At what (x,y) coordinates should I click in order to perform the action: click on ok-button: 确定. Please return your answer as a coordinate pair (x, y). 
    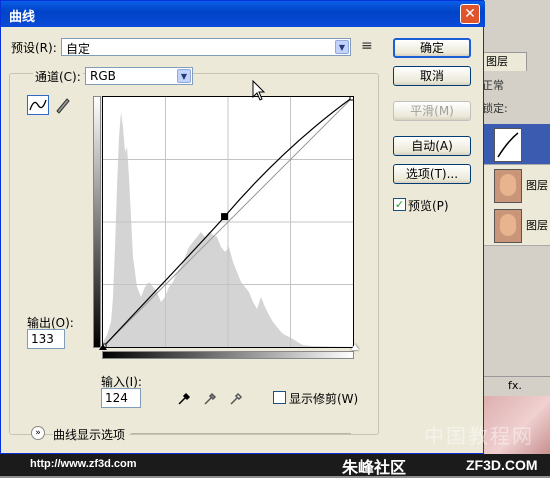
    Looking at the image, I should click on (432, 48).